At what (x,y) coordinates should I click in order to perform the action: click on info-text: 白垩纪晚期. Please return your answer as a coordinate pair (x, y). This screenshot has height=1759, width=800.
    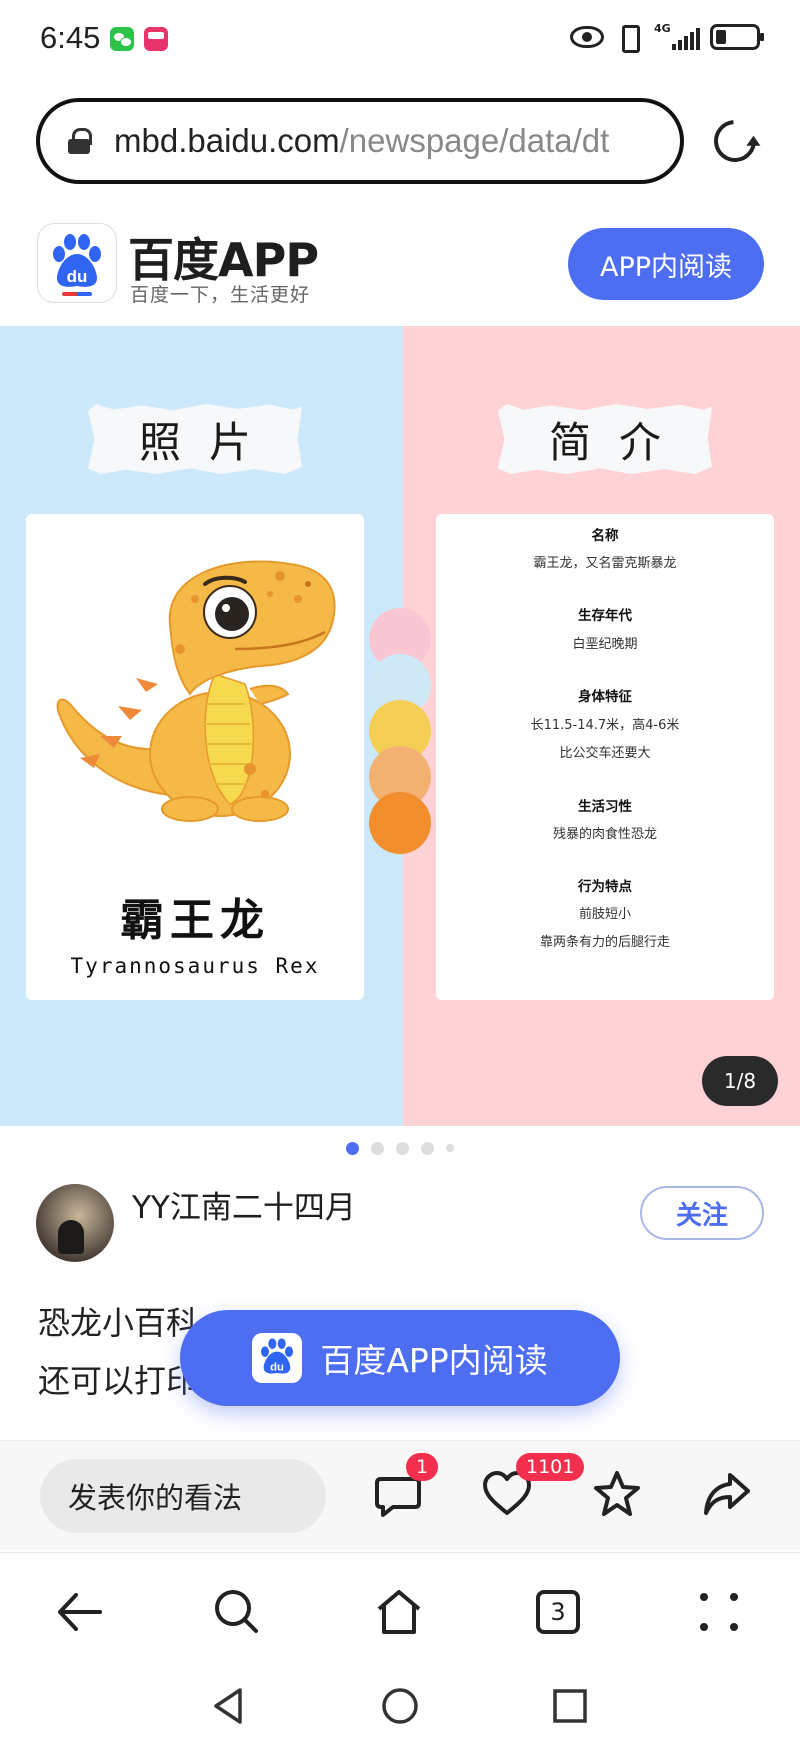
    Looking at the image, I should click on (605, 644).